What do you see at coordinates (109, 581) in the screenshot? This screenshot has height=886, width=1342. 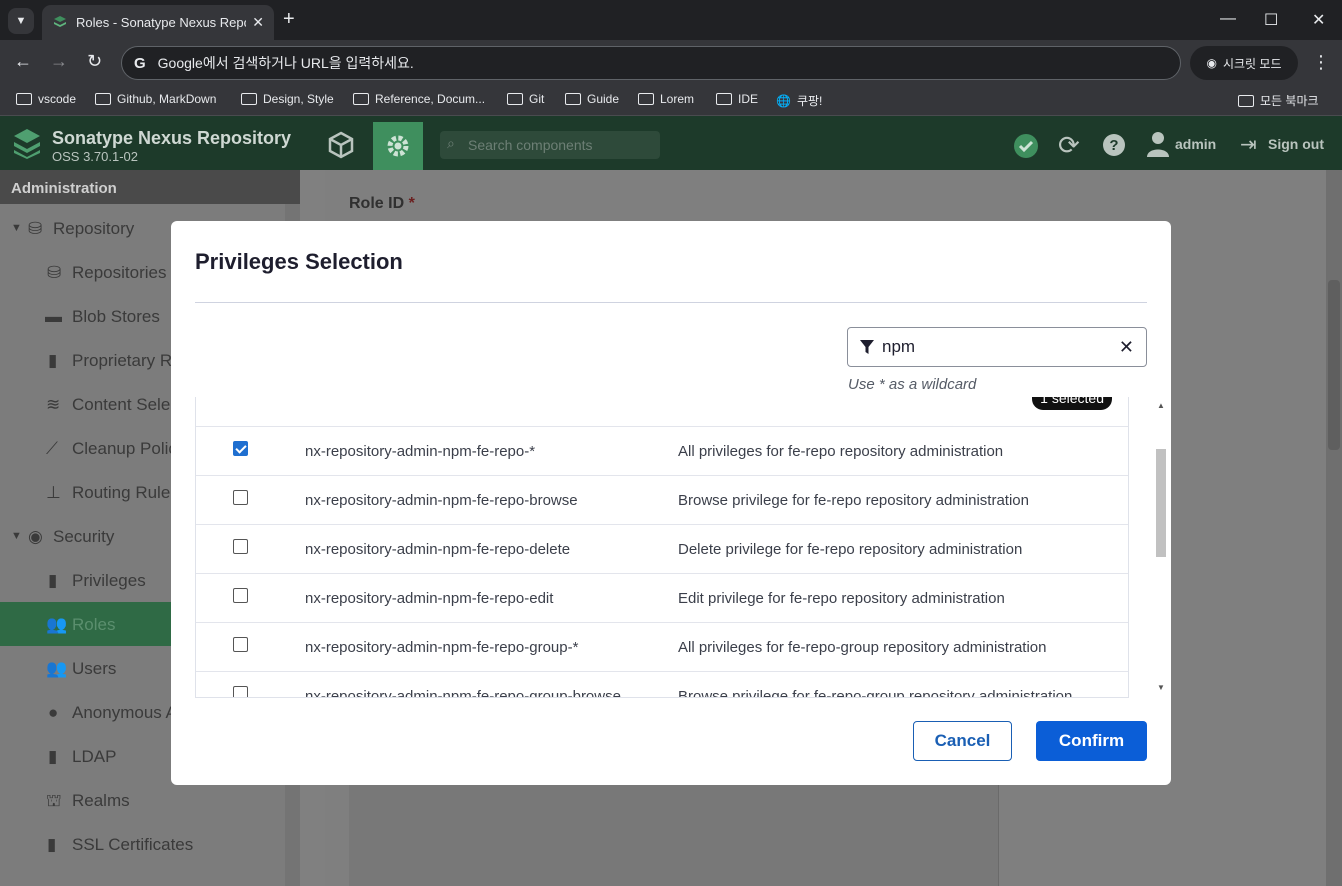 I see `sidebar-item-privileges: Privileges` at bounding box center [109, 581].